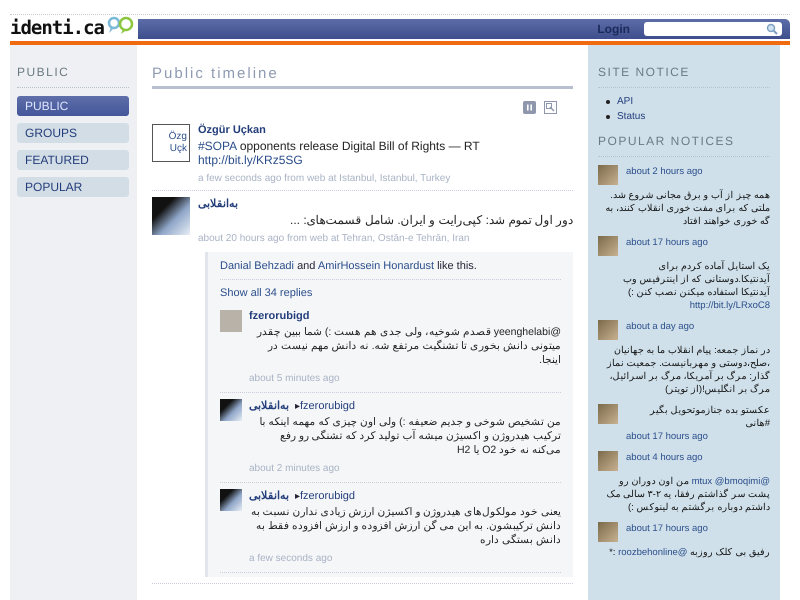 The width and height of the screenshot is (800, 600). I want to click on notice-time-link: about a day ago, so click(698, 326).